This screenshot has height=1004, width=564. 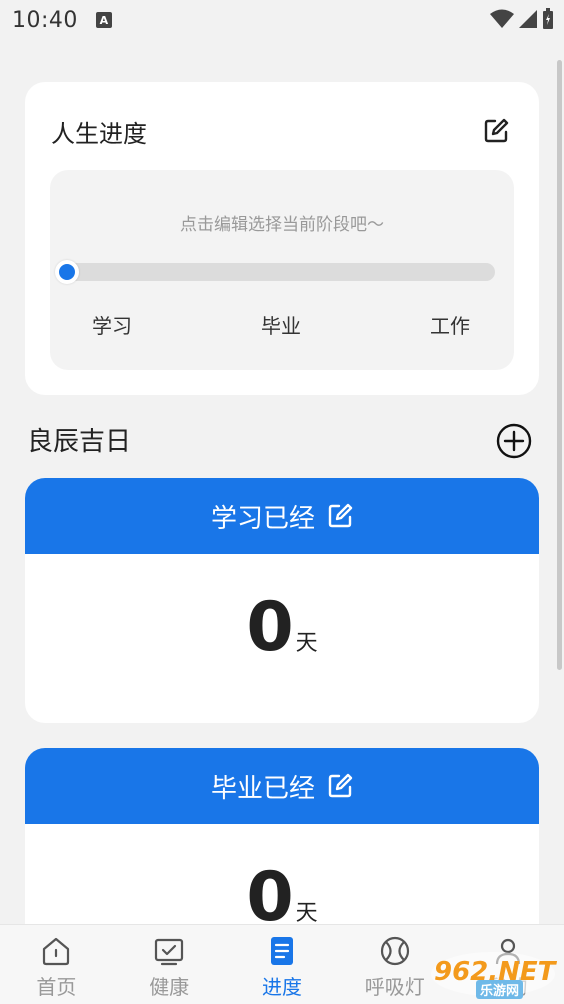 I want to click on progress-slider, so click(x=275, y=272).